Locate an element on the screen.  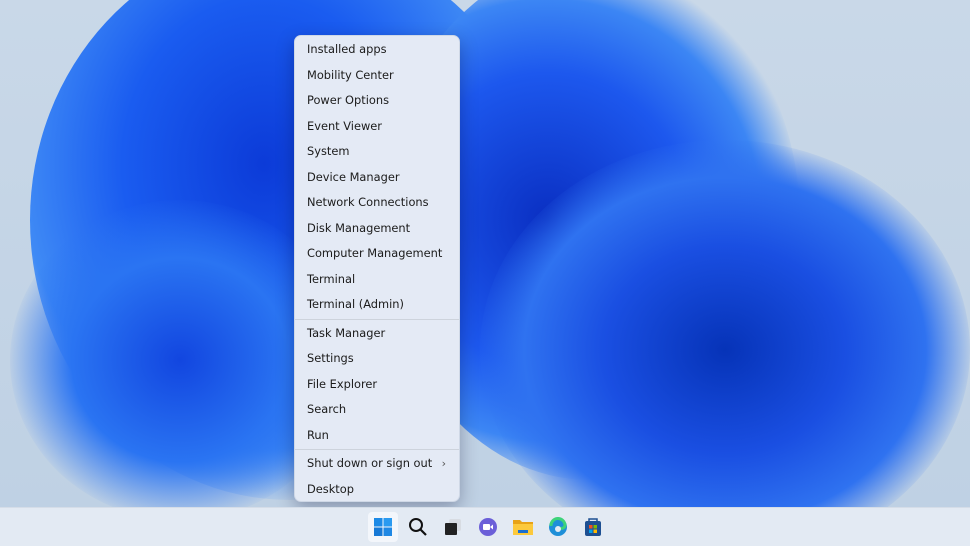
menu-item-label: Disk Management is located at coordinates (359, 227).